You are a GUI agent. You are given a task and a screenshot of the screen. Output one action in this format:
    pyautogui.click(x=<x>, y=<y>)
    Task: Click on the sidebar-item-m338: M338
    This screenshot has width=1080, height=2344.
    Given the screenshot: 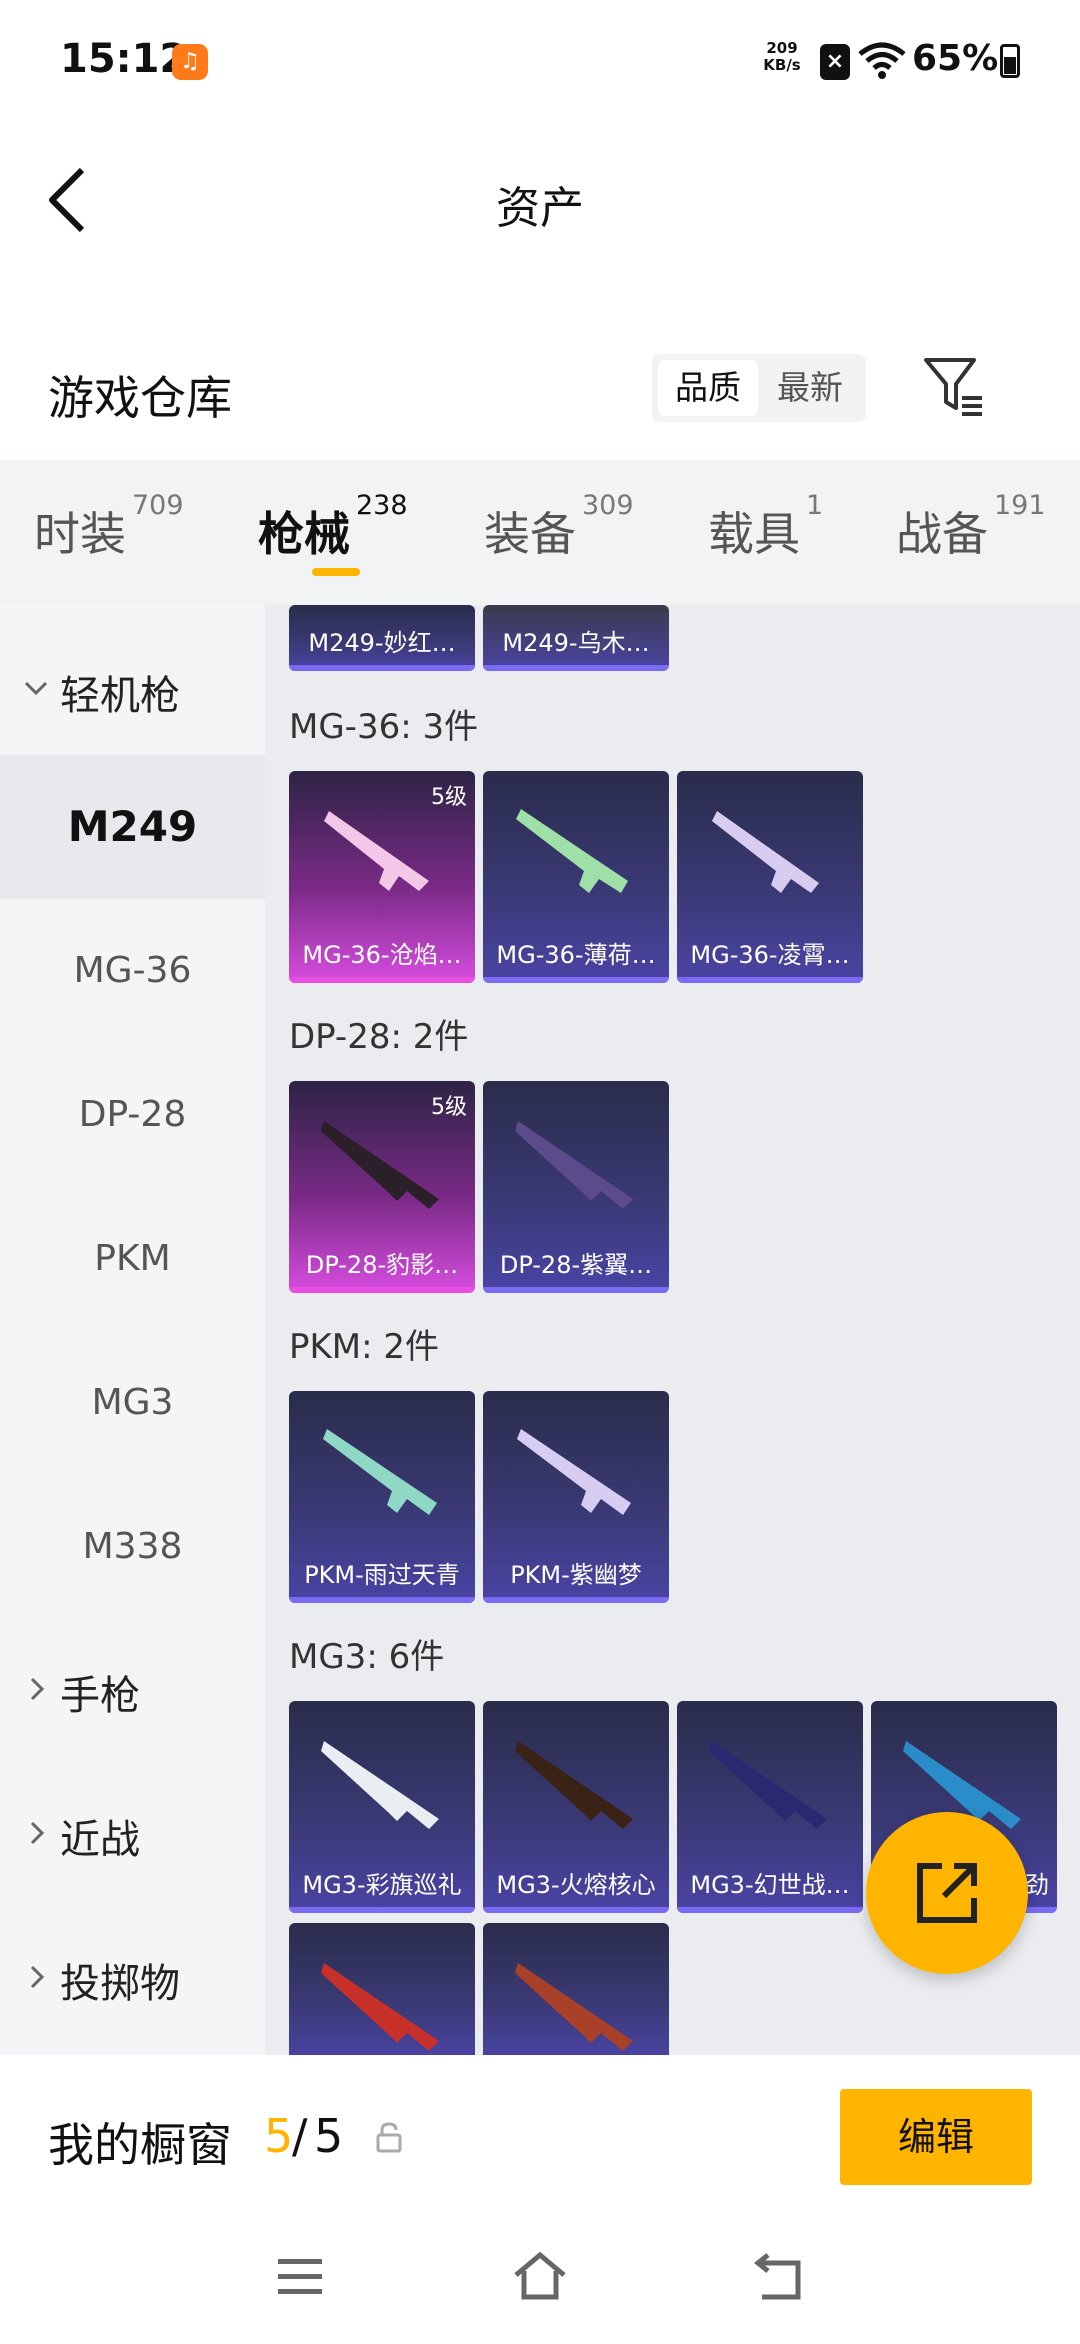 What is the action you would take?
    pyautogui.click(x=132, y=1547)
    